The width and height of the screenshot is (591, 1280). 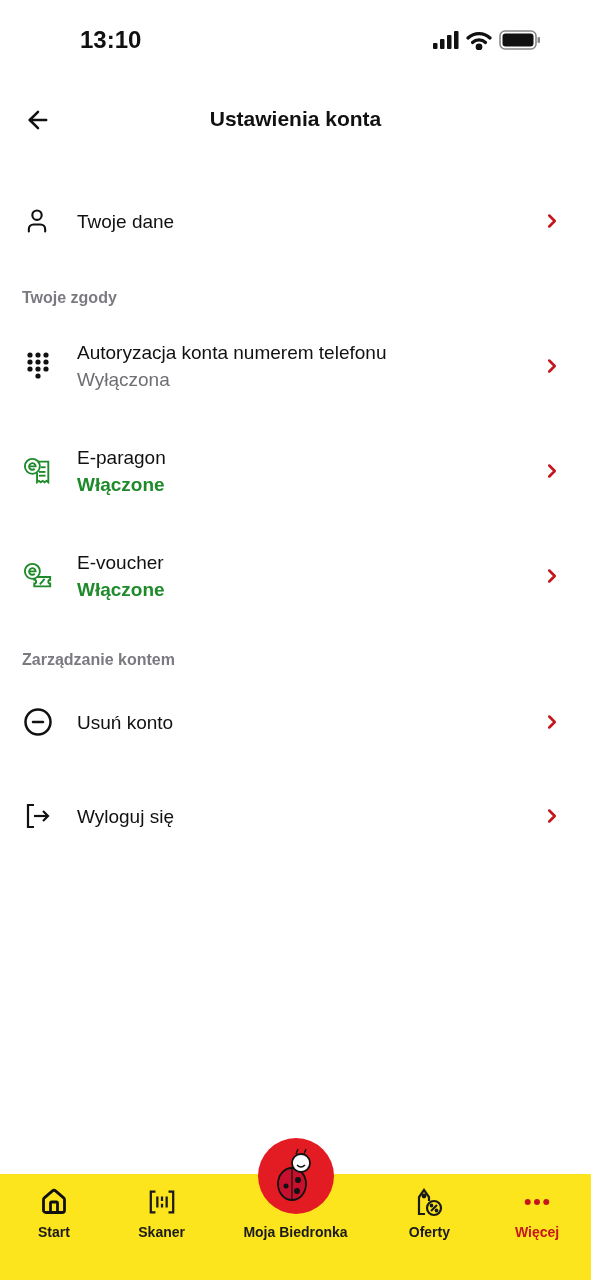 I want to click on page-title: Ustawienia konta, so click(x=295, y=119).